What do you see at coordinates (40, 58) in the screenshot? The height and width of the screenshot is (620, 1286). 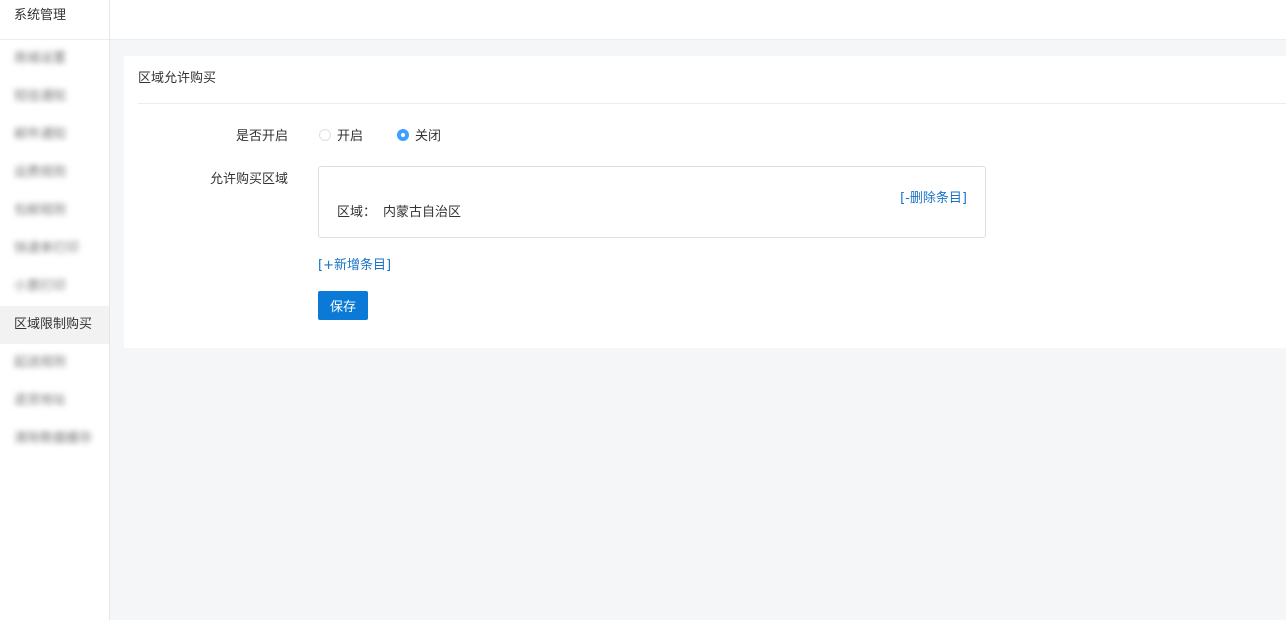 I see `sidebar-item-label: 商城设置` at bounding box center [40, 58].